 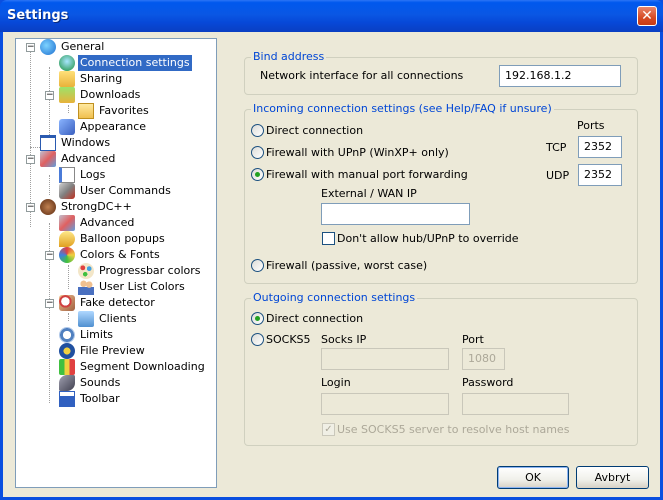 I want to click on tree-item-strongdc: StrongDC++, so click(x=87, y=207).